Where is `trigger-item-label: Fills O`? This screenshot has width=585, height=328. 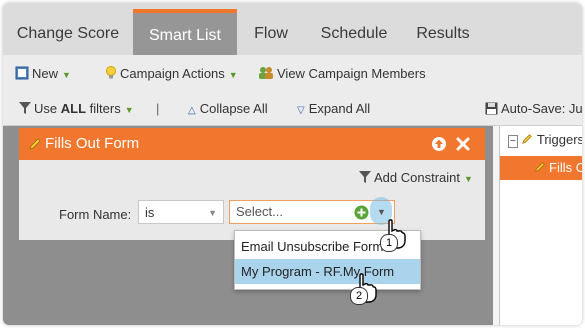
trigger-item-label: Fills O is located at coordinates (565, 167).